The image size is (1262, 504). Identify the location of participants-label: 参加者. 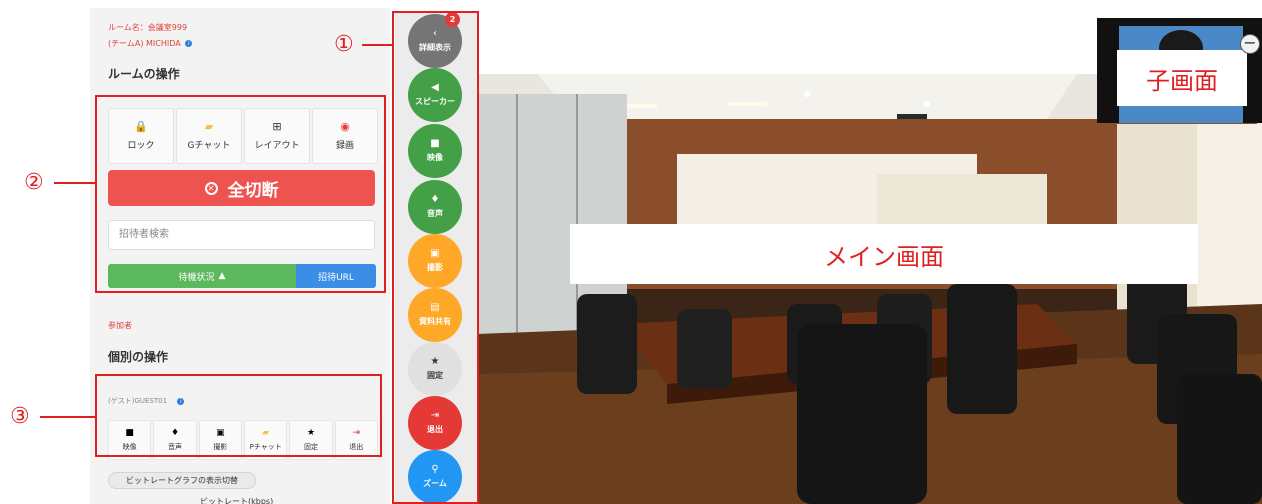
(120, 325).